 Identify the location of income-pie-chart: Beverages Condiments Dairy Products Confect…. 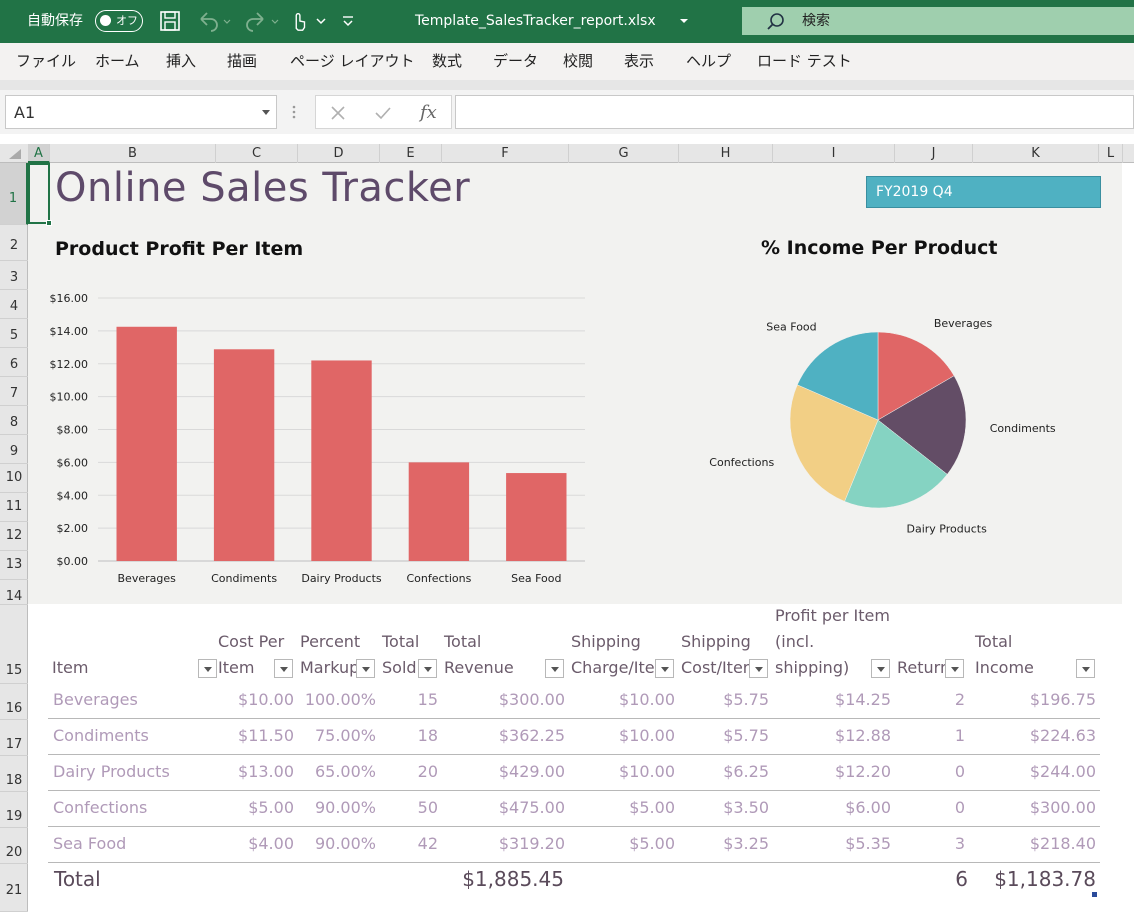
(898, 428).